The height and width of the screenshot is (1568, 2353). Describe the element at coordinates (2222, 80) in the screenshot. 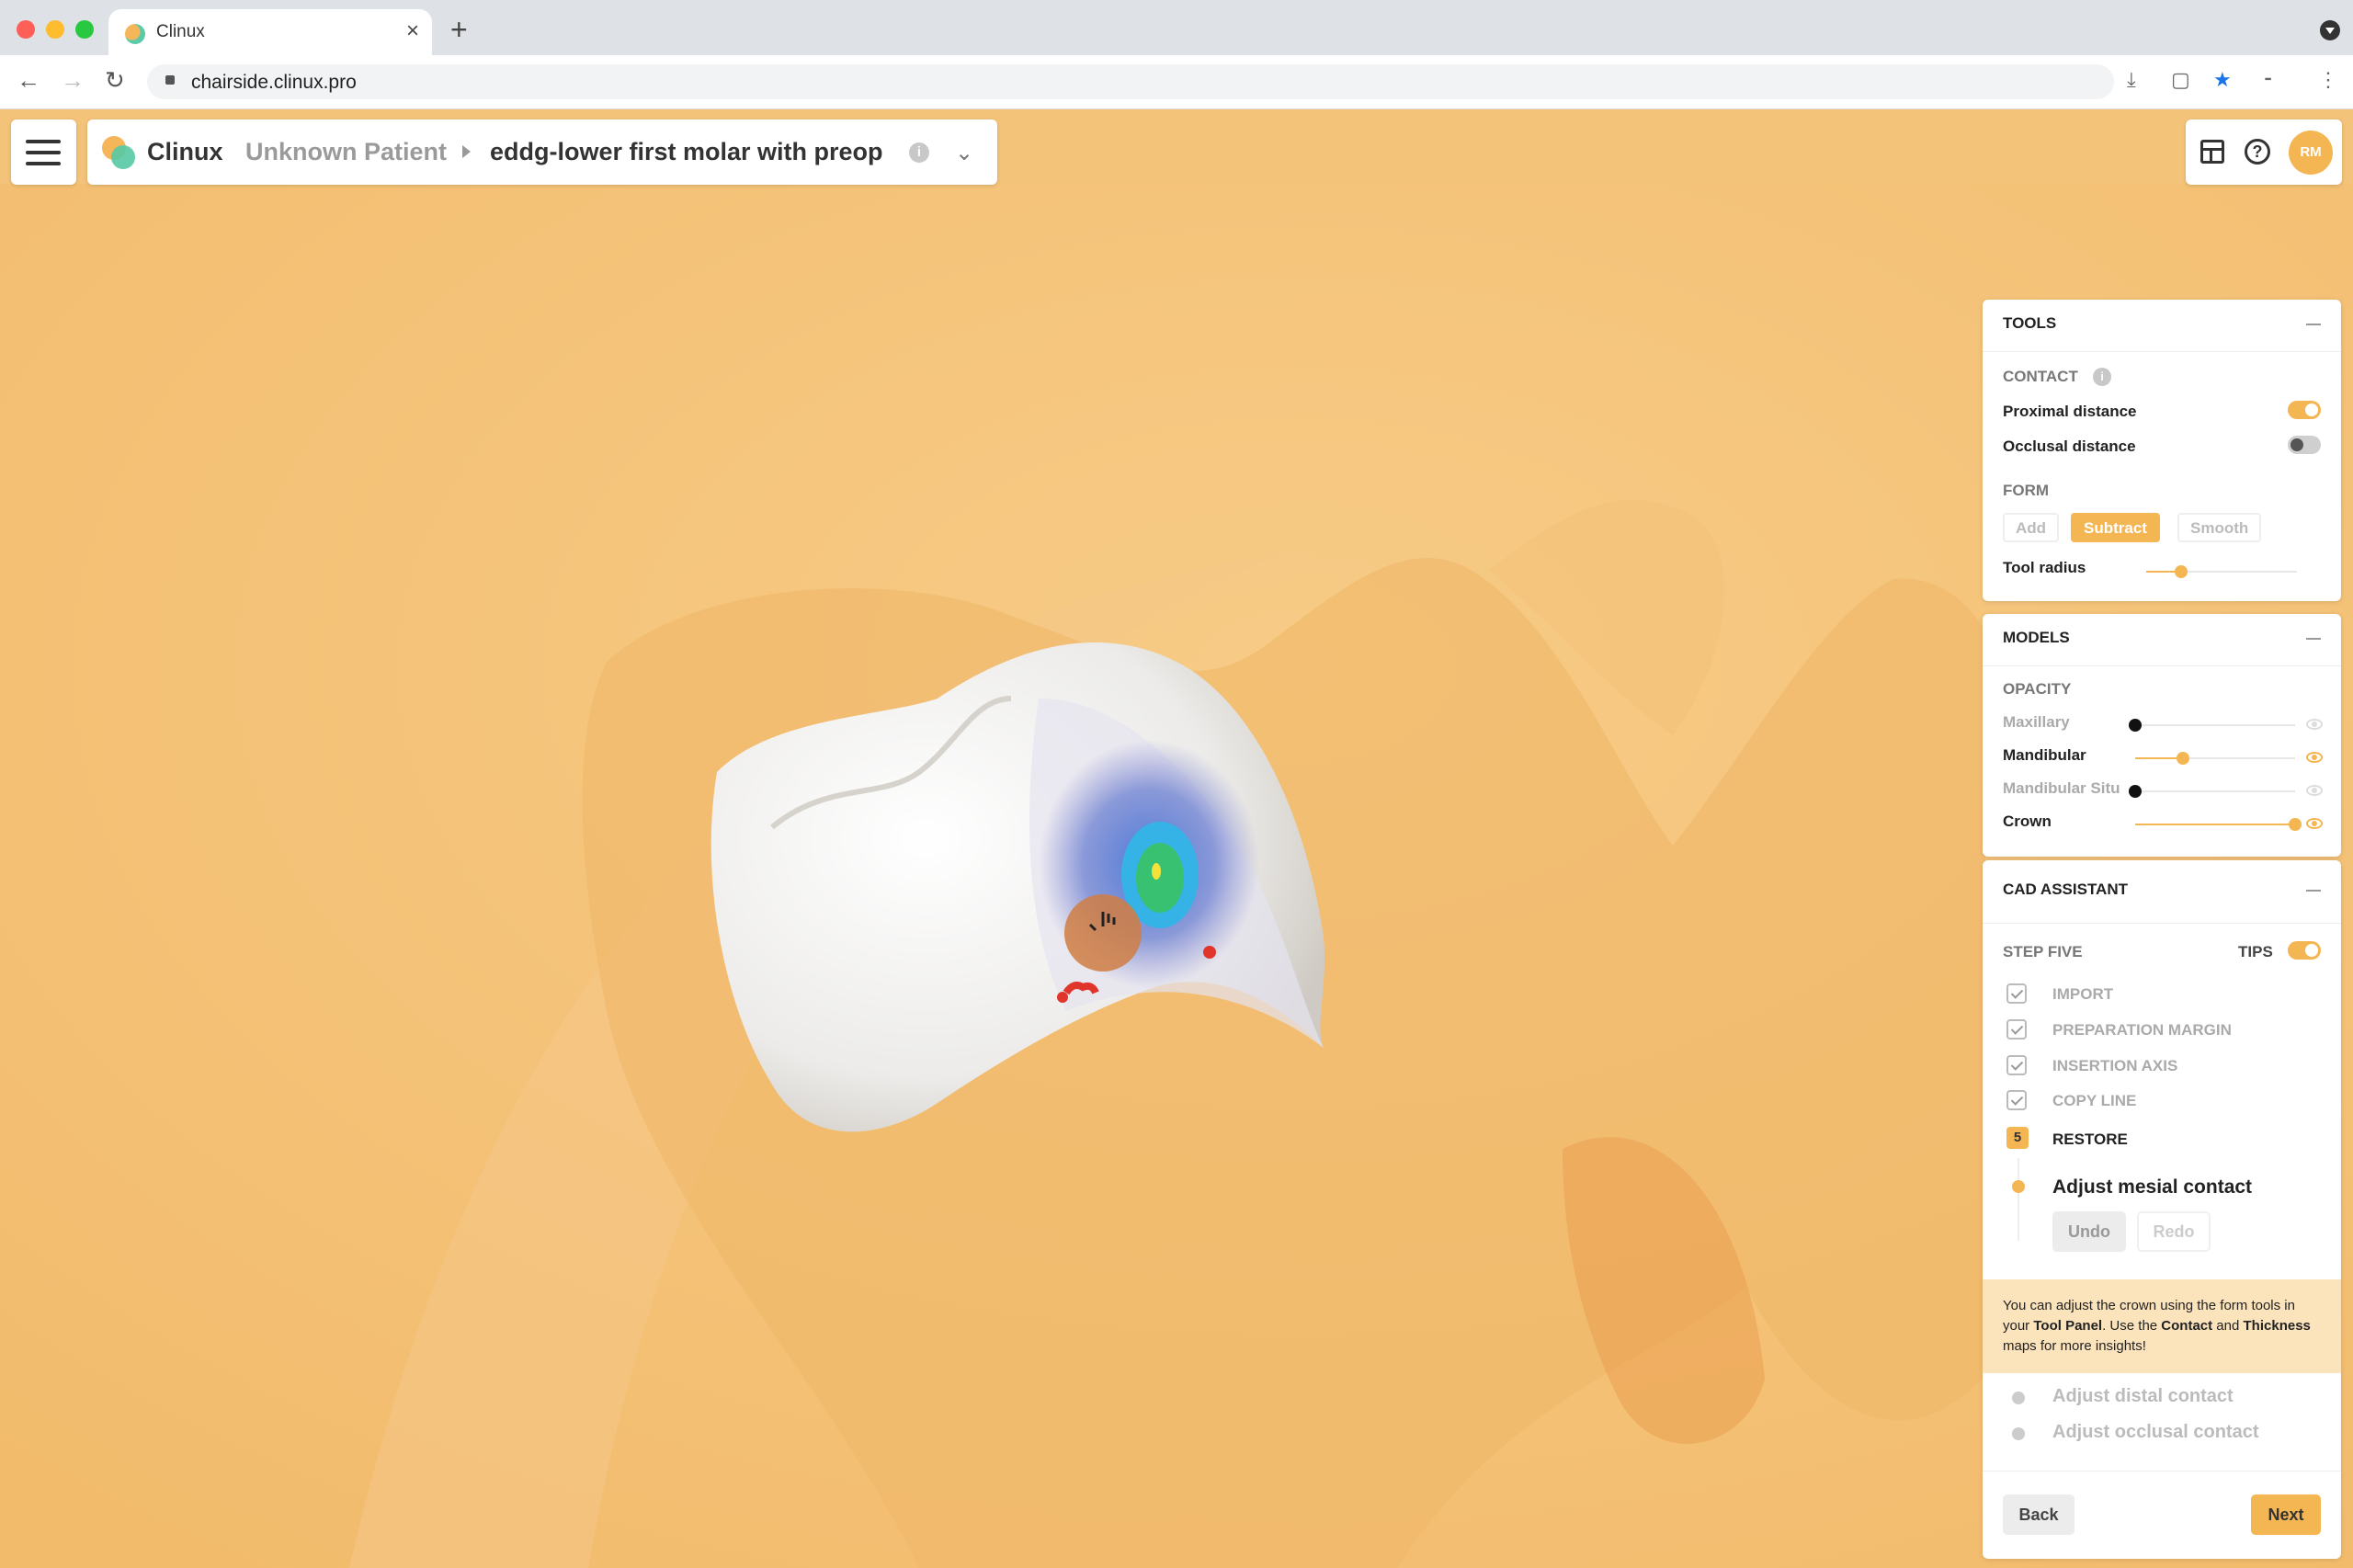

I see `bookmark-star-icon: ★` at that location.